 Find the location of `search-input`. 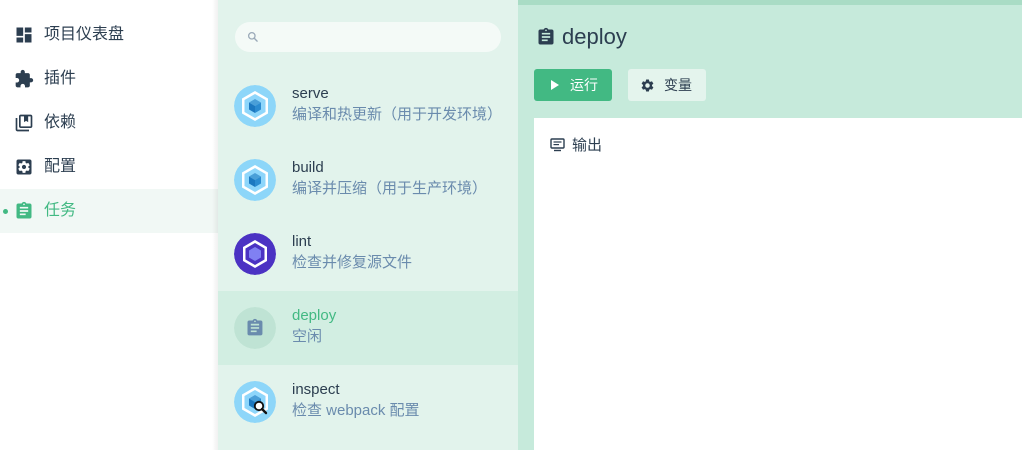

search-input is located at coordinates (377, 38).